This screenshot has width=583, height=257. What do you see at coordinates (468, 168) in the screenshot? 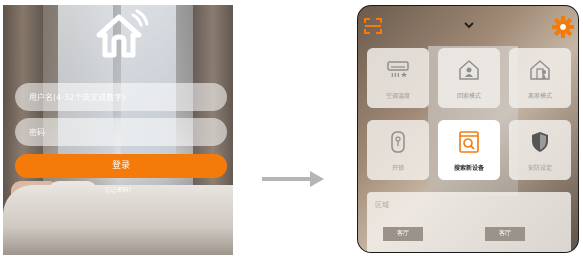
I see `tile-label: 搜索新设备` at bounding box center [468, 168].